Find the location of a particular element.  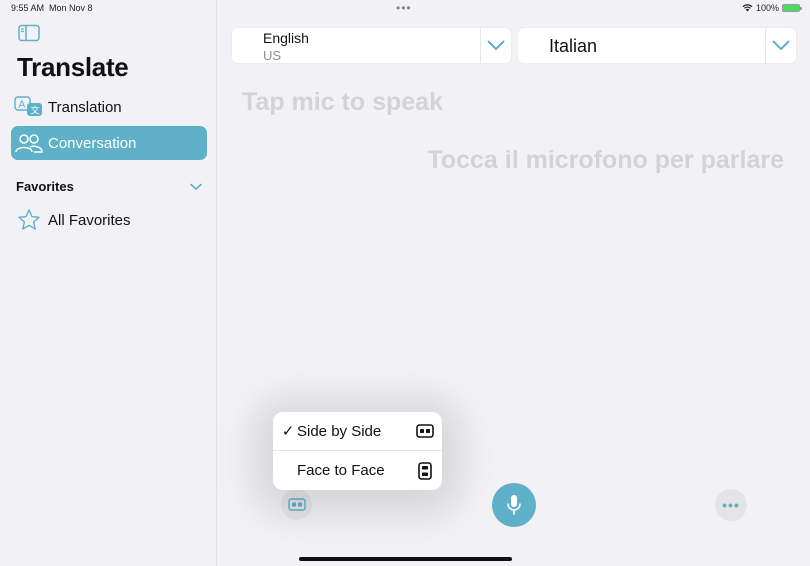

target-language-dropdown is located at coordinates (780, 45).